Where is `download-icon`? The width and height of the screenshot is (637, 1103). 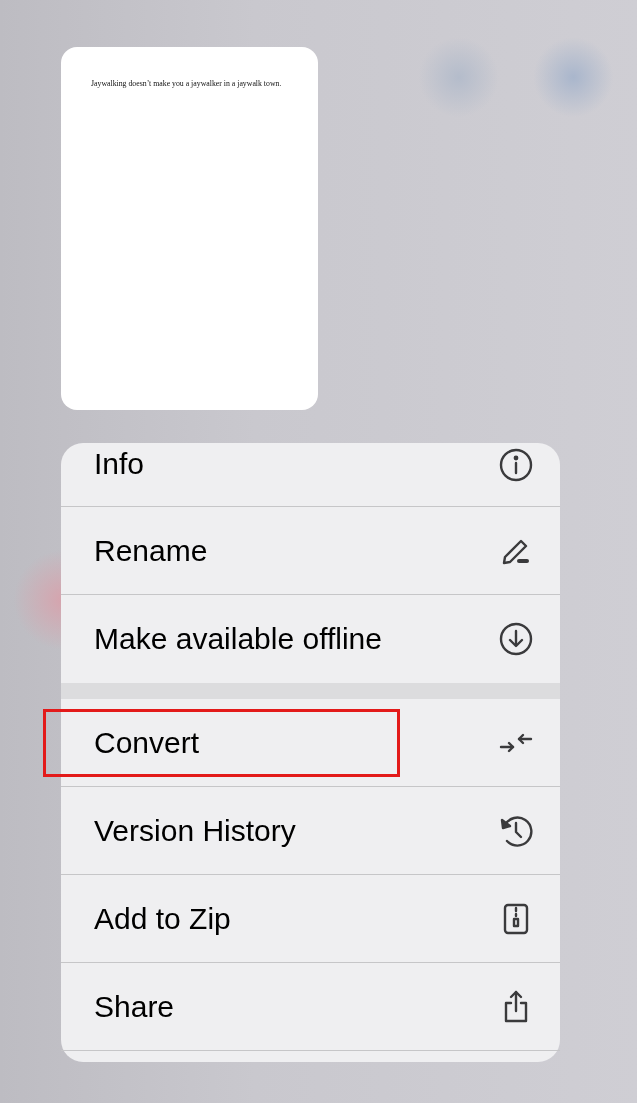
download-icon is located at coordinates (516, 639).